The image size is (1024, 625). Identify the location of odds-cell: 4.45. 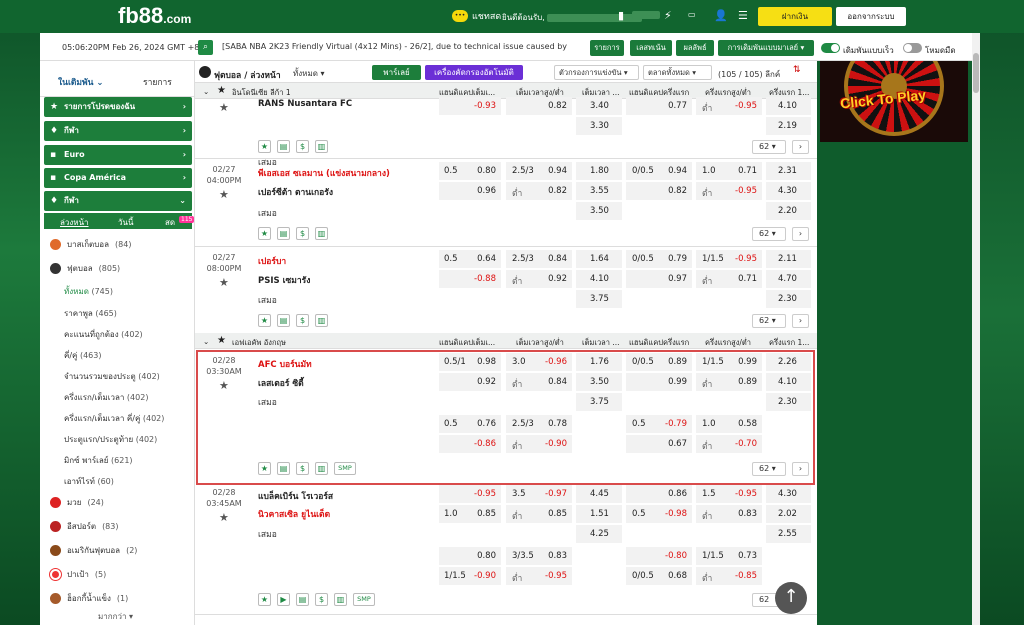
(599, 494).